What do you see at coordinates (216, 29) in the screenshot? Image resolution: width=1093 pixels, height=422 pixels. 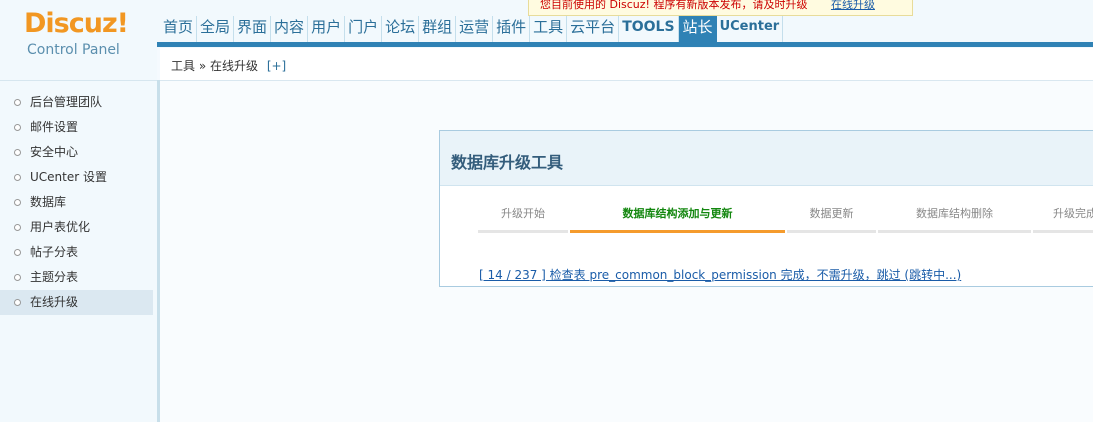 I see `nav-item-global: 全局` at bounding box center [216, 29].